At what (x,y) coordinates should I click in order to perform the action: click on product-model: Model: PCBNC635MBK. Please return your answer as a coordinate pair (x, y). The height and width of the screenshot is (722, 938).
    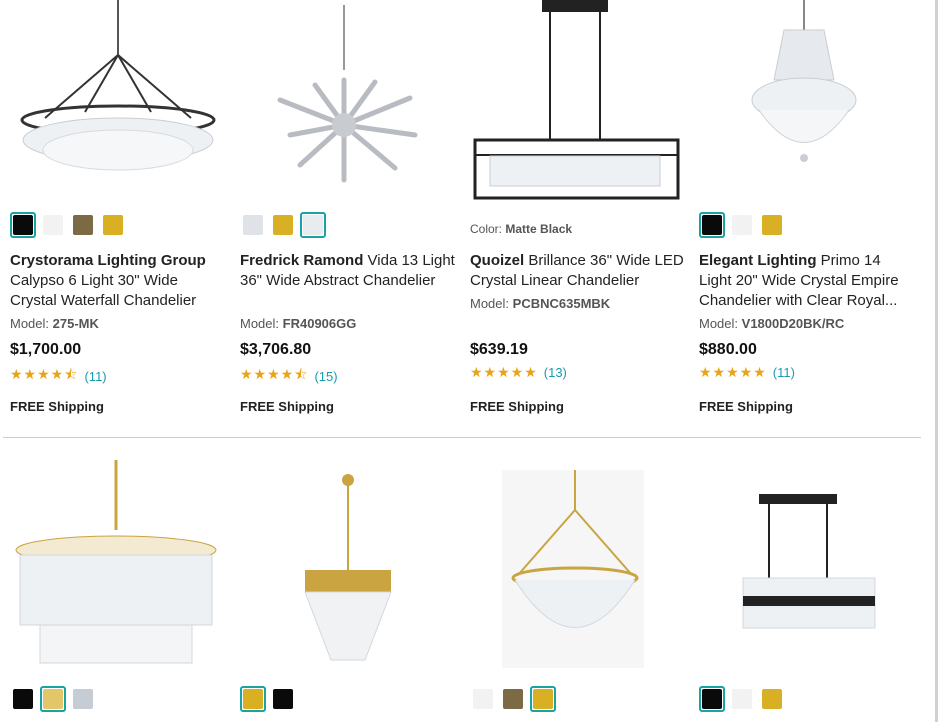
    Looking at the image, I should click on (540, 303).